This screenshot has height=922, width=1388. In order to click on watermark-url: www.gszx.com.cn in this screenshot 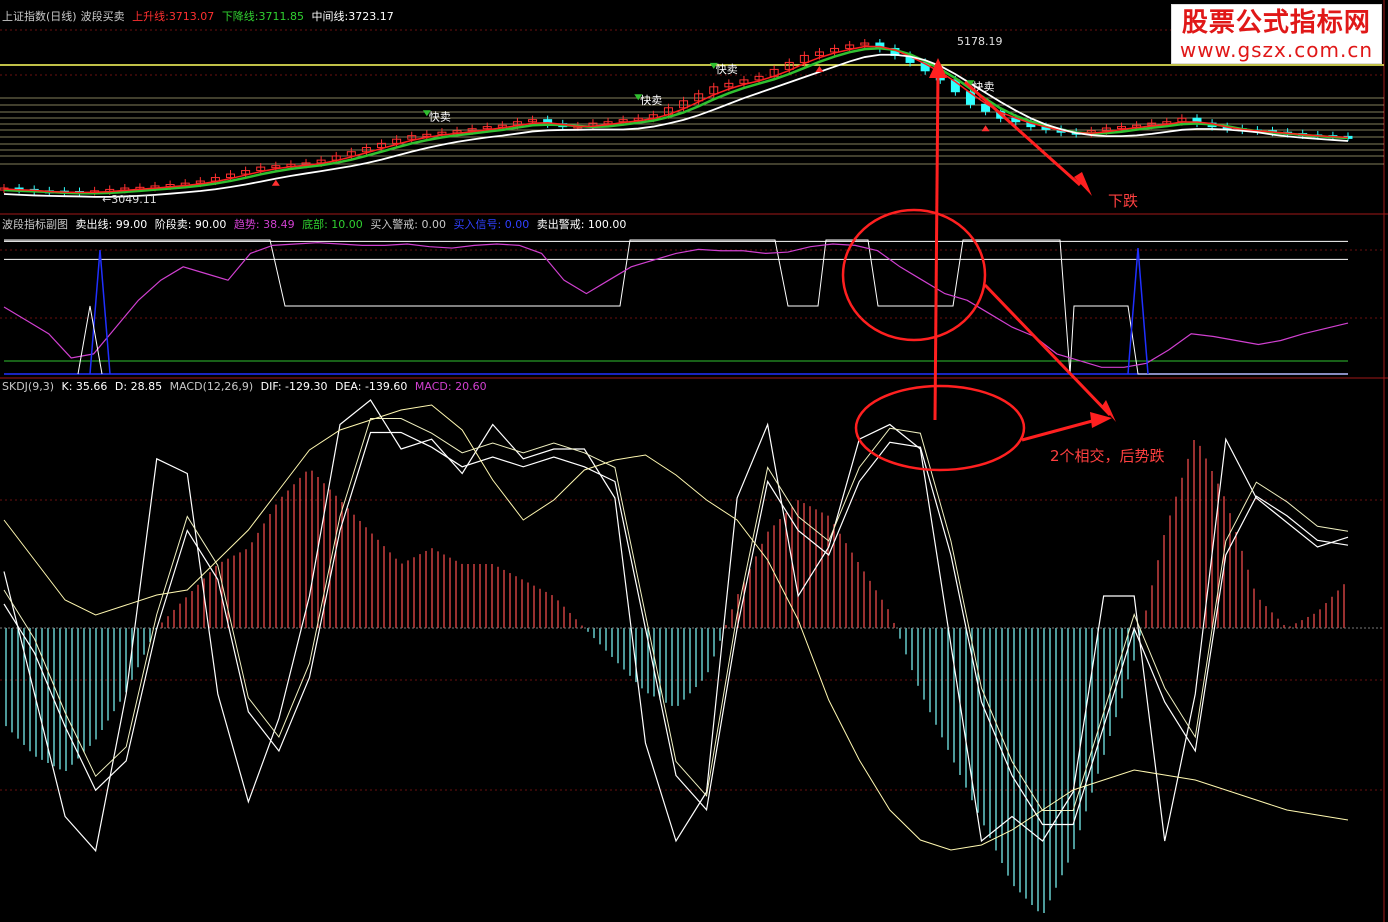, I will do `click(1276, 50)`.